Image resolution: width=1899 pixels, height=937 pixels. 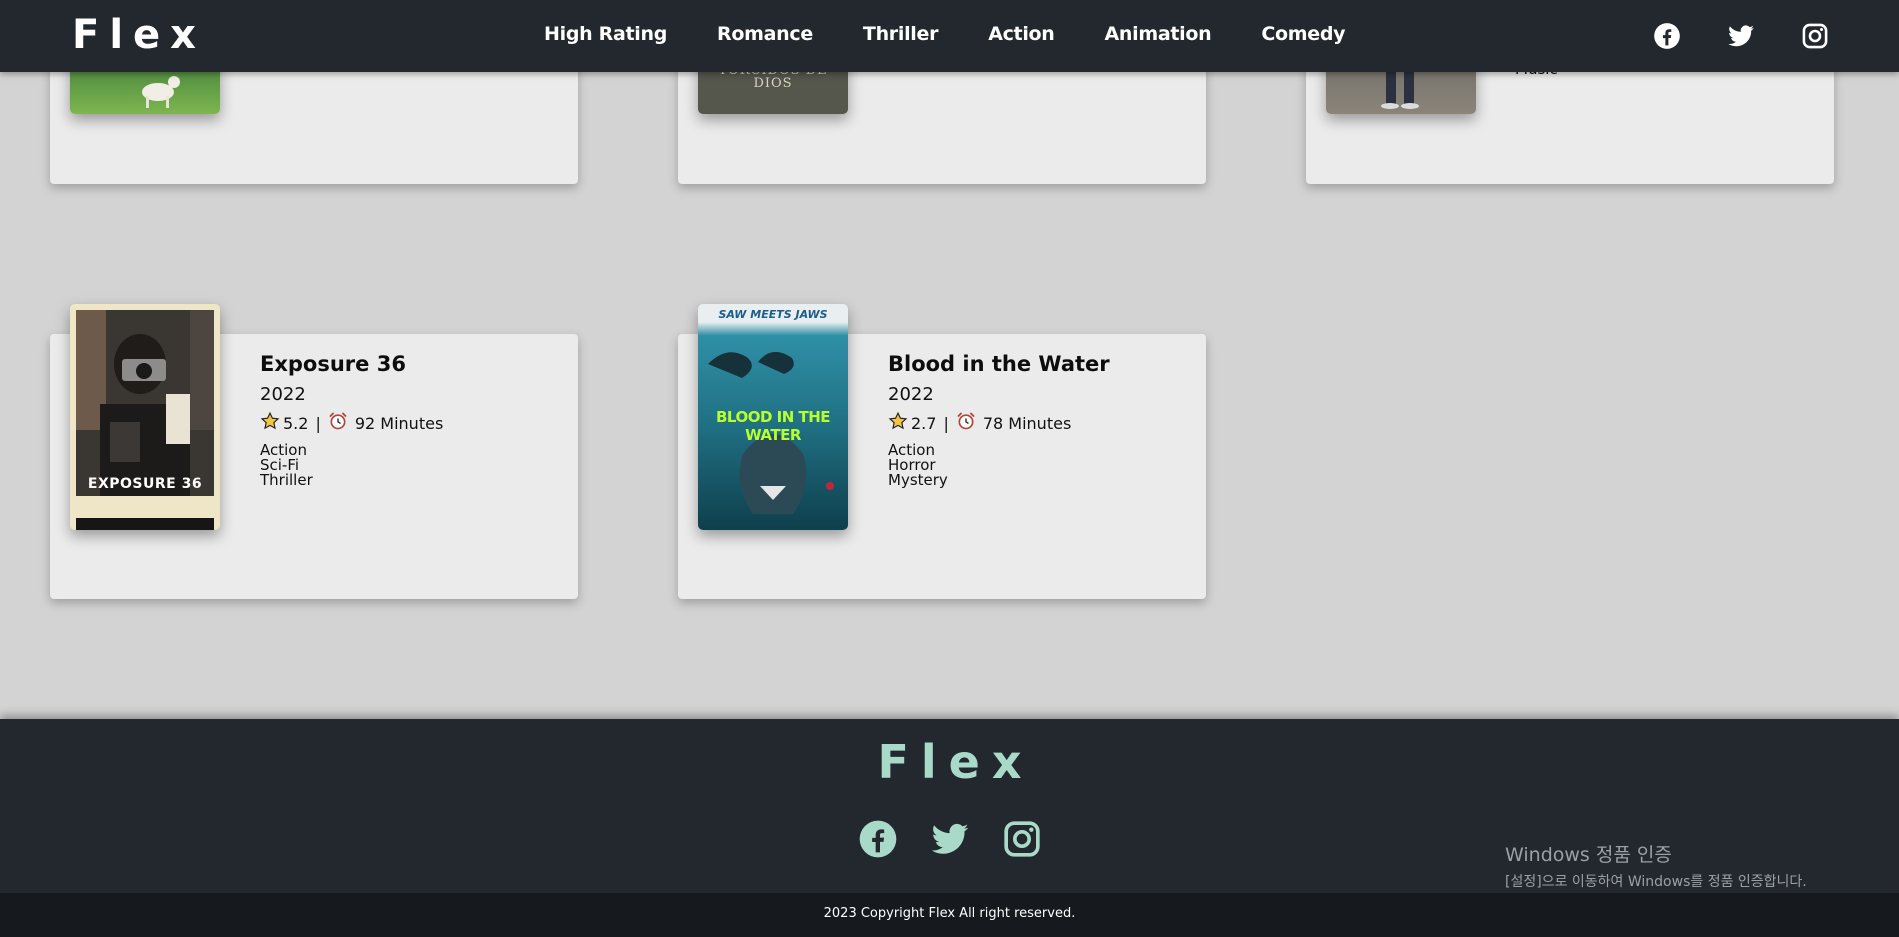 I want to click on site-logo: Flex, so click(x=139, y=35).